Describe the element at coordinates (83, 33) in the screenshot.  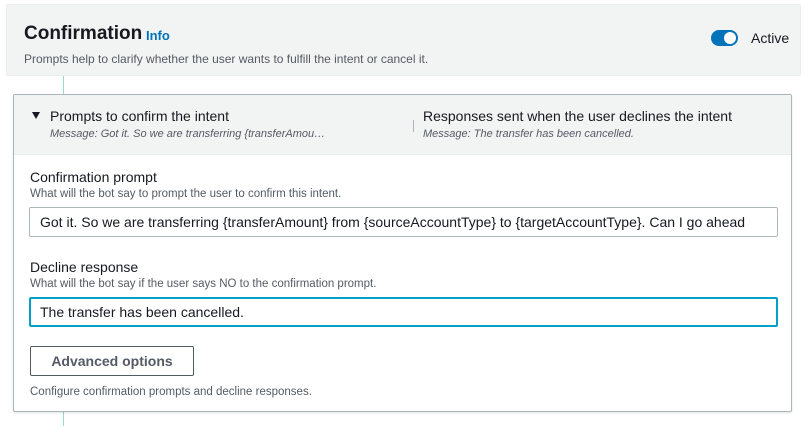
I see `section-title: Confirmation` at that location.